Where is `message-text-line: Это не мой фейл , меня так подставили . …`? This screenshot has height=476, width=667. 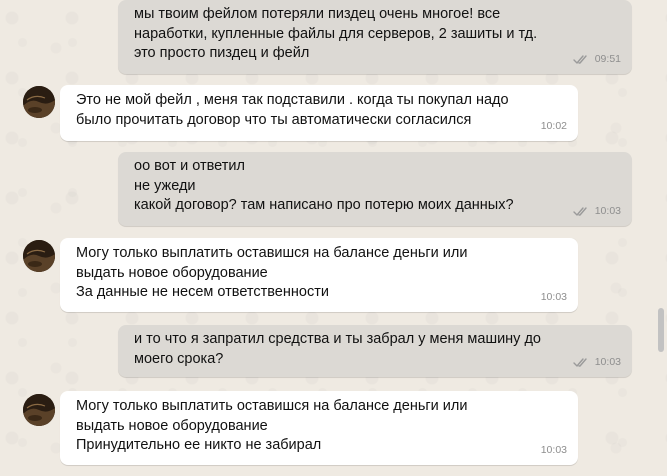 message-text-line: Это не мой фейл , меня так подставили . … is located at coordinates (292, 100).